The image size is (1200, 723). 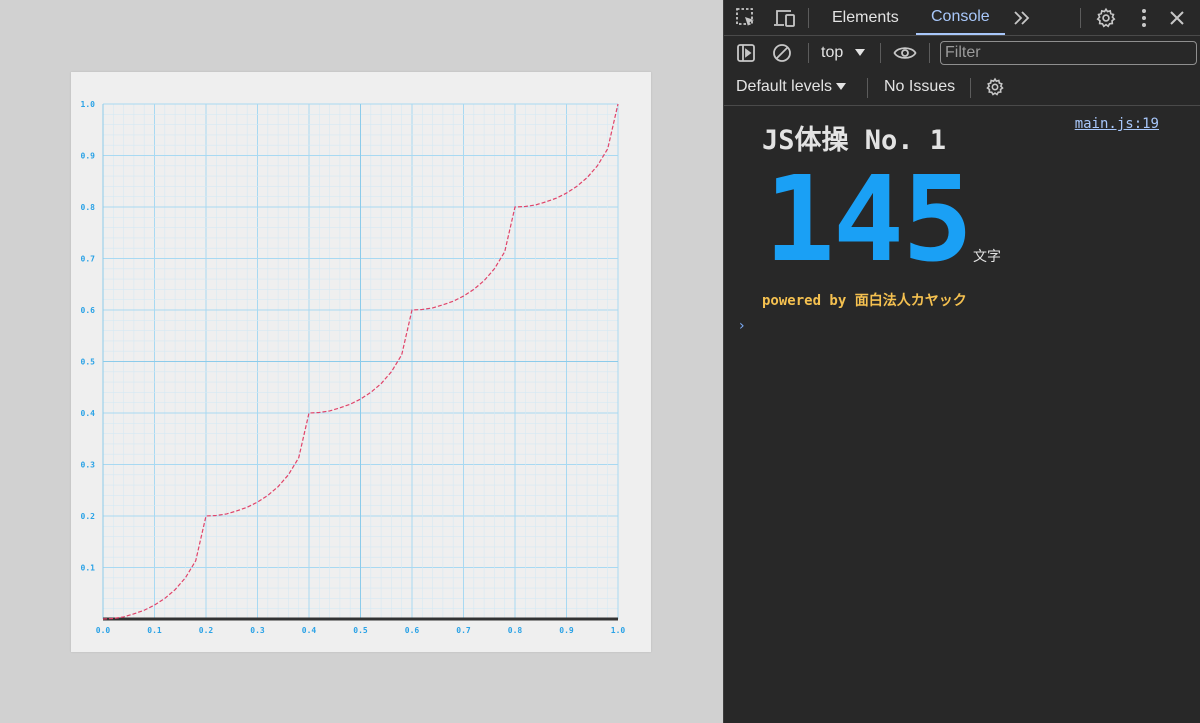 I want to click on x-tick-label: 0.0, so click(x=103, y=630).